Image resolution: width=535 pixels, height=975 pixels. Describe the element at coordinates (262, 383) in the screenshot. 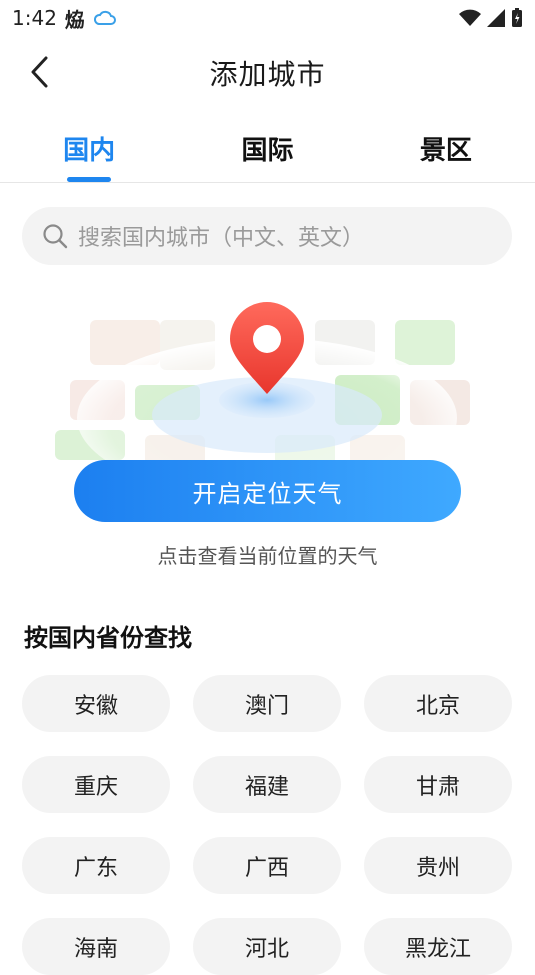

I see `location-illustration` at that location.